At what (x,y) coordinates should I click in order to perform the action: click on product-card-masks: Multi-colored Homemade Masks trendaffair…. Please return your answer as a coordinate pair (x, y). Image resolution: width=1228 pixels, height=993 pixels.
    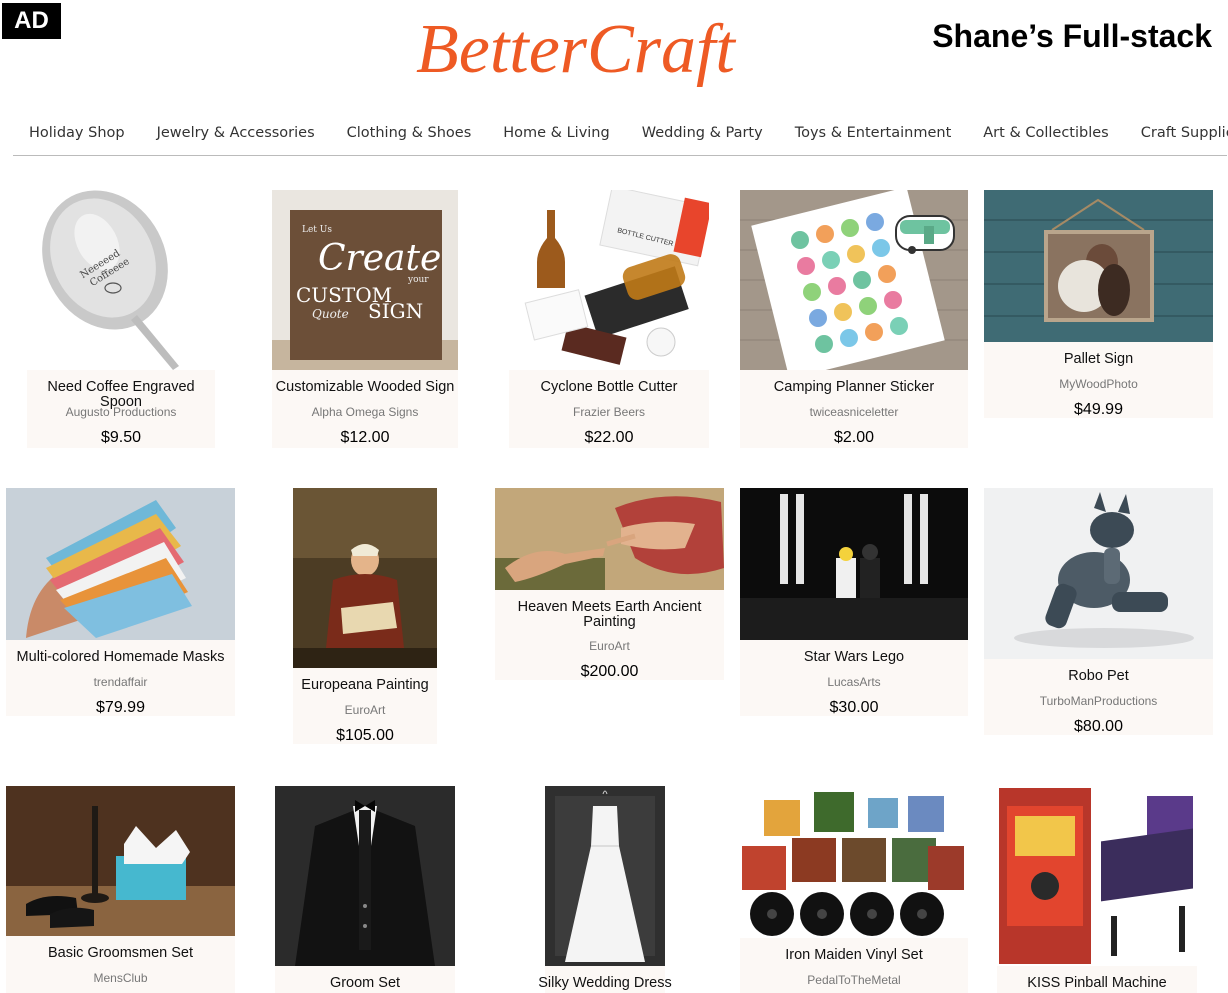
    Looking at the image, I should click on (120, 602).